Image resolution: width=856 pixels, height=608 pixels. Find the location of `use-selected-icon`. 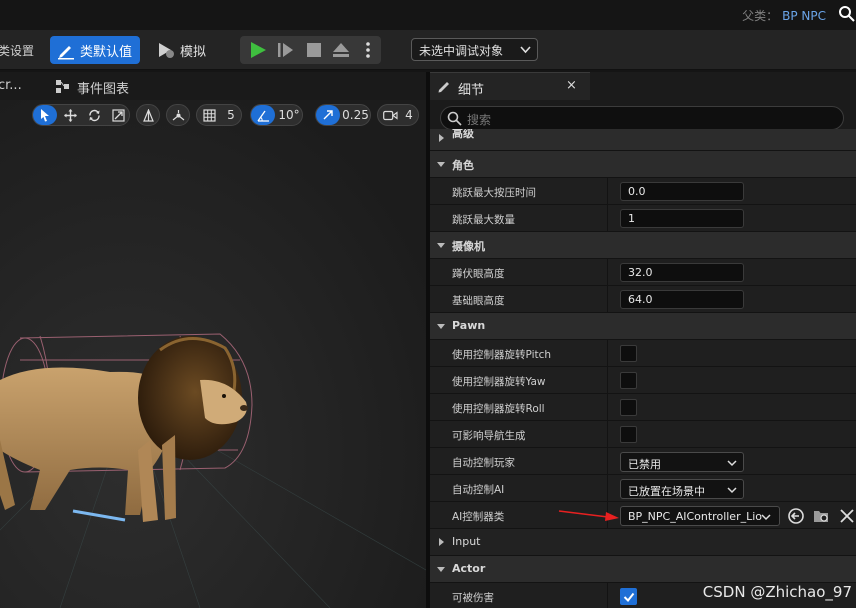

use-selected-icon is located at coordinates (796, 516).